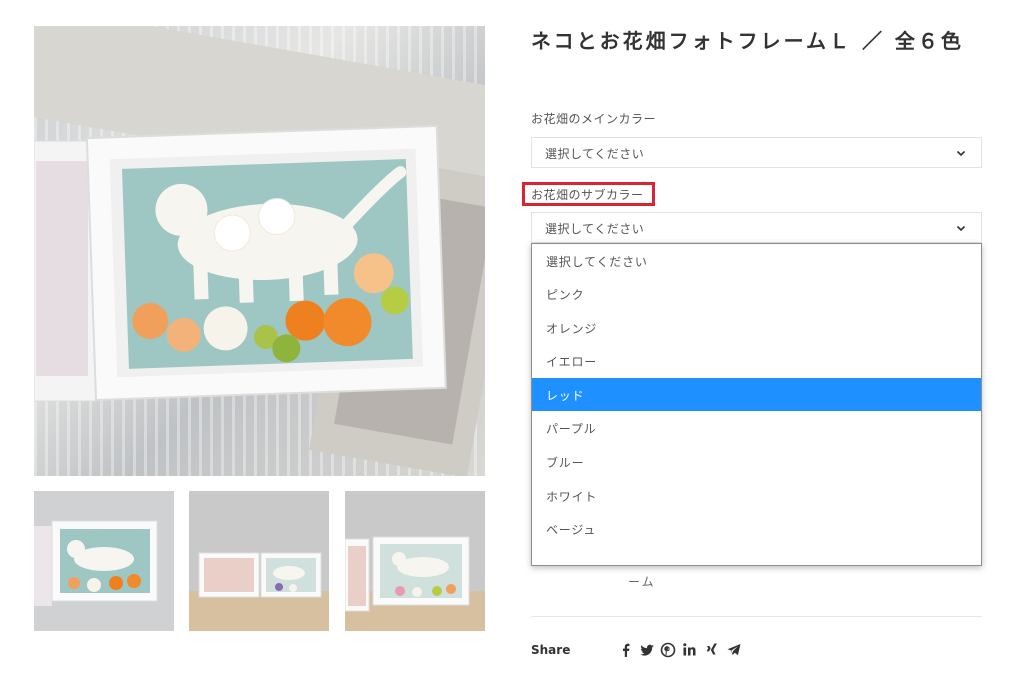  What do you see at coordinates (747, 41) in the screenshot?
I see `product-title: ネコとお花畑フォトフレームＬ ／ 全６色` at bounding box center [747, 41].